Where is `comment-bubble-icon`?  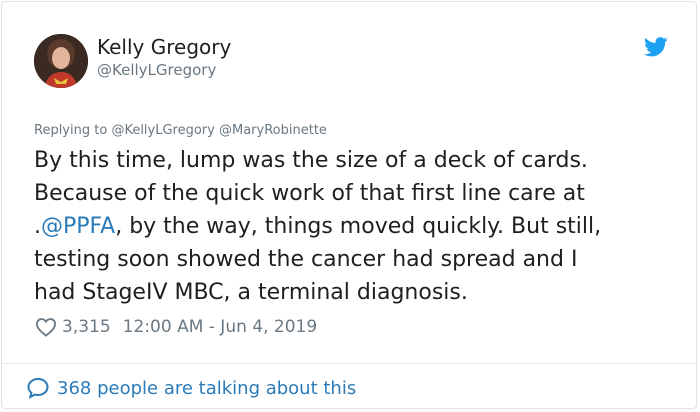
comment-bubble-icon is located at coordinates (38, 388).